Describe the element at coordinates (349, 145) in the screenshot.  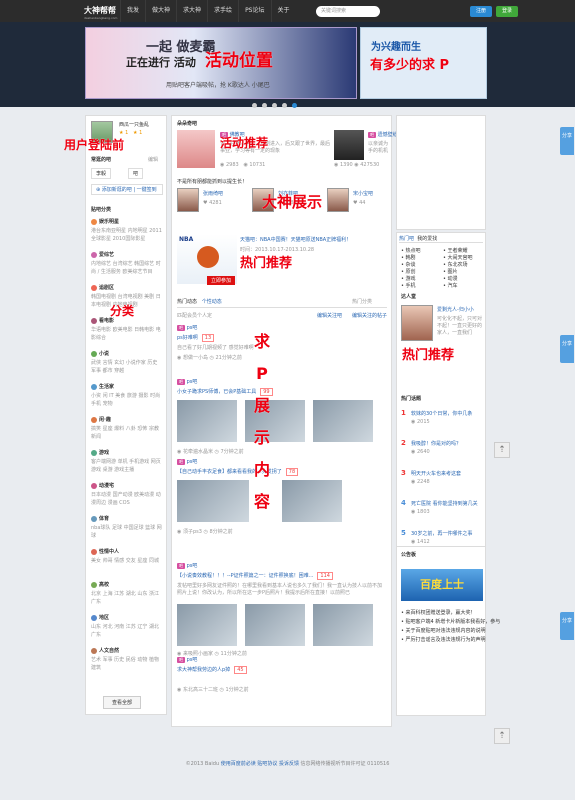
I see `promo2-image` at that location.